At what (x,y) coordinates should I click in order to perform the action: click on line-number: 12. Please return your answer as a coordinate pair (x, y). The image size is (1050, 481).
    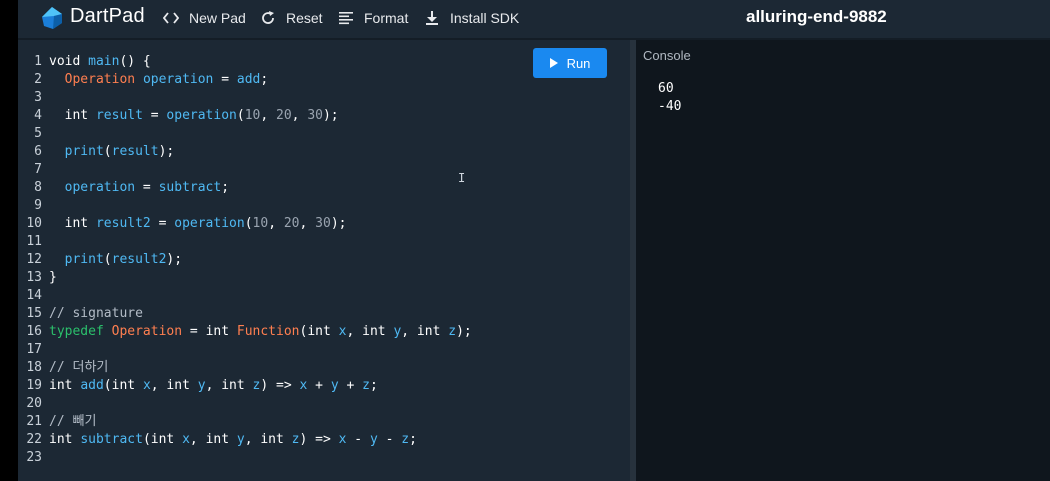
    Looking at the image, I should click on (34, 259).